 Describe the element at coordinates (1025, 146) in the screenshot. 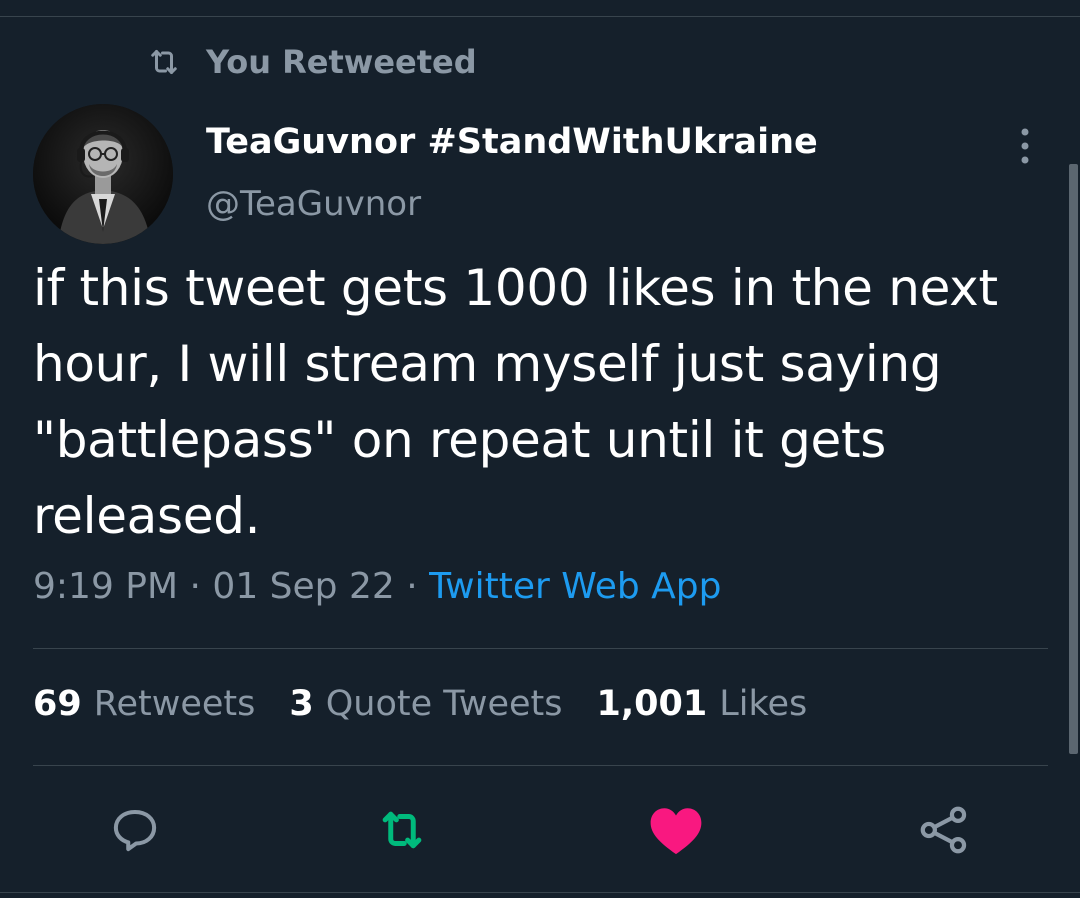

I see `more-options-icon` at that location.